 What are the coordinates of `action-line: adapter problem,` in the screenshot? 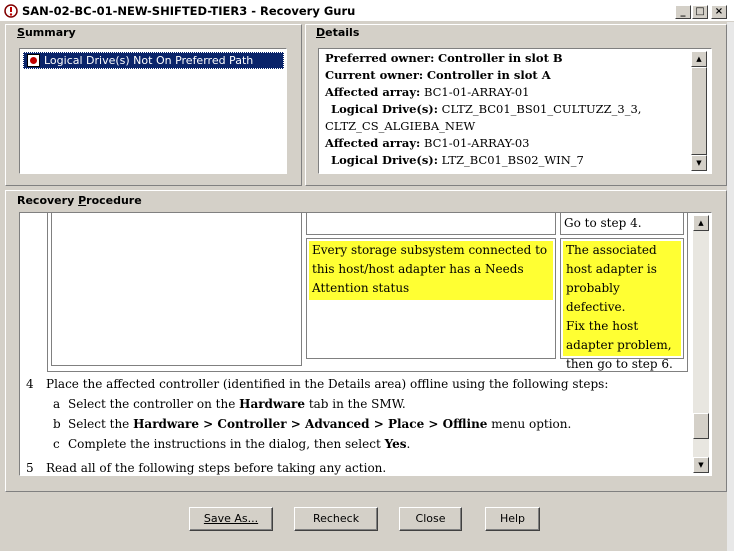 It's located at (619, 345).